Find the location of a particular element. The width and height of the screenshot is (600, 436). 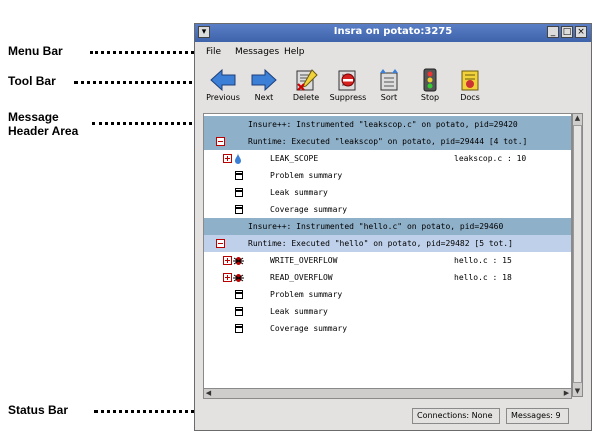

sort-button: Sort is located at coordinates (389, 88).